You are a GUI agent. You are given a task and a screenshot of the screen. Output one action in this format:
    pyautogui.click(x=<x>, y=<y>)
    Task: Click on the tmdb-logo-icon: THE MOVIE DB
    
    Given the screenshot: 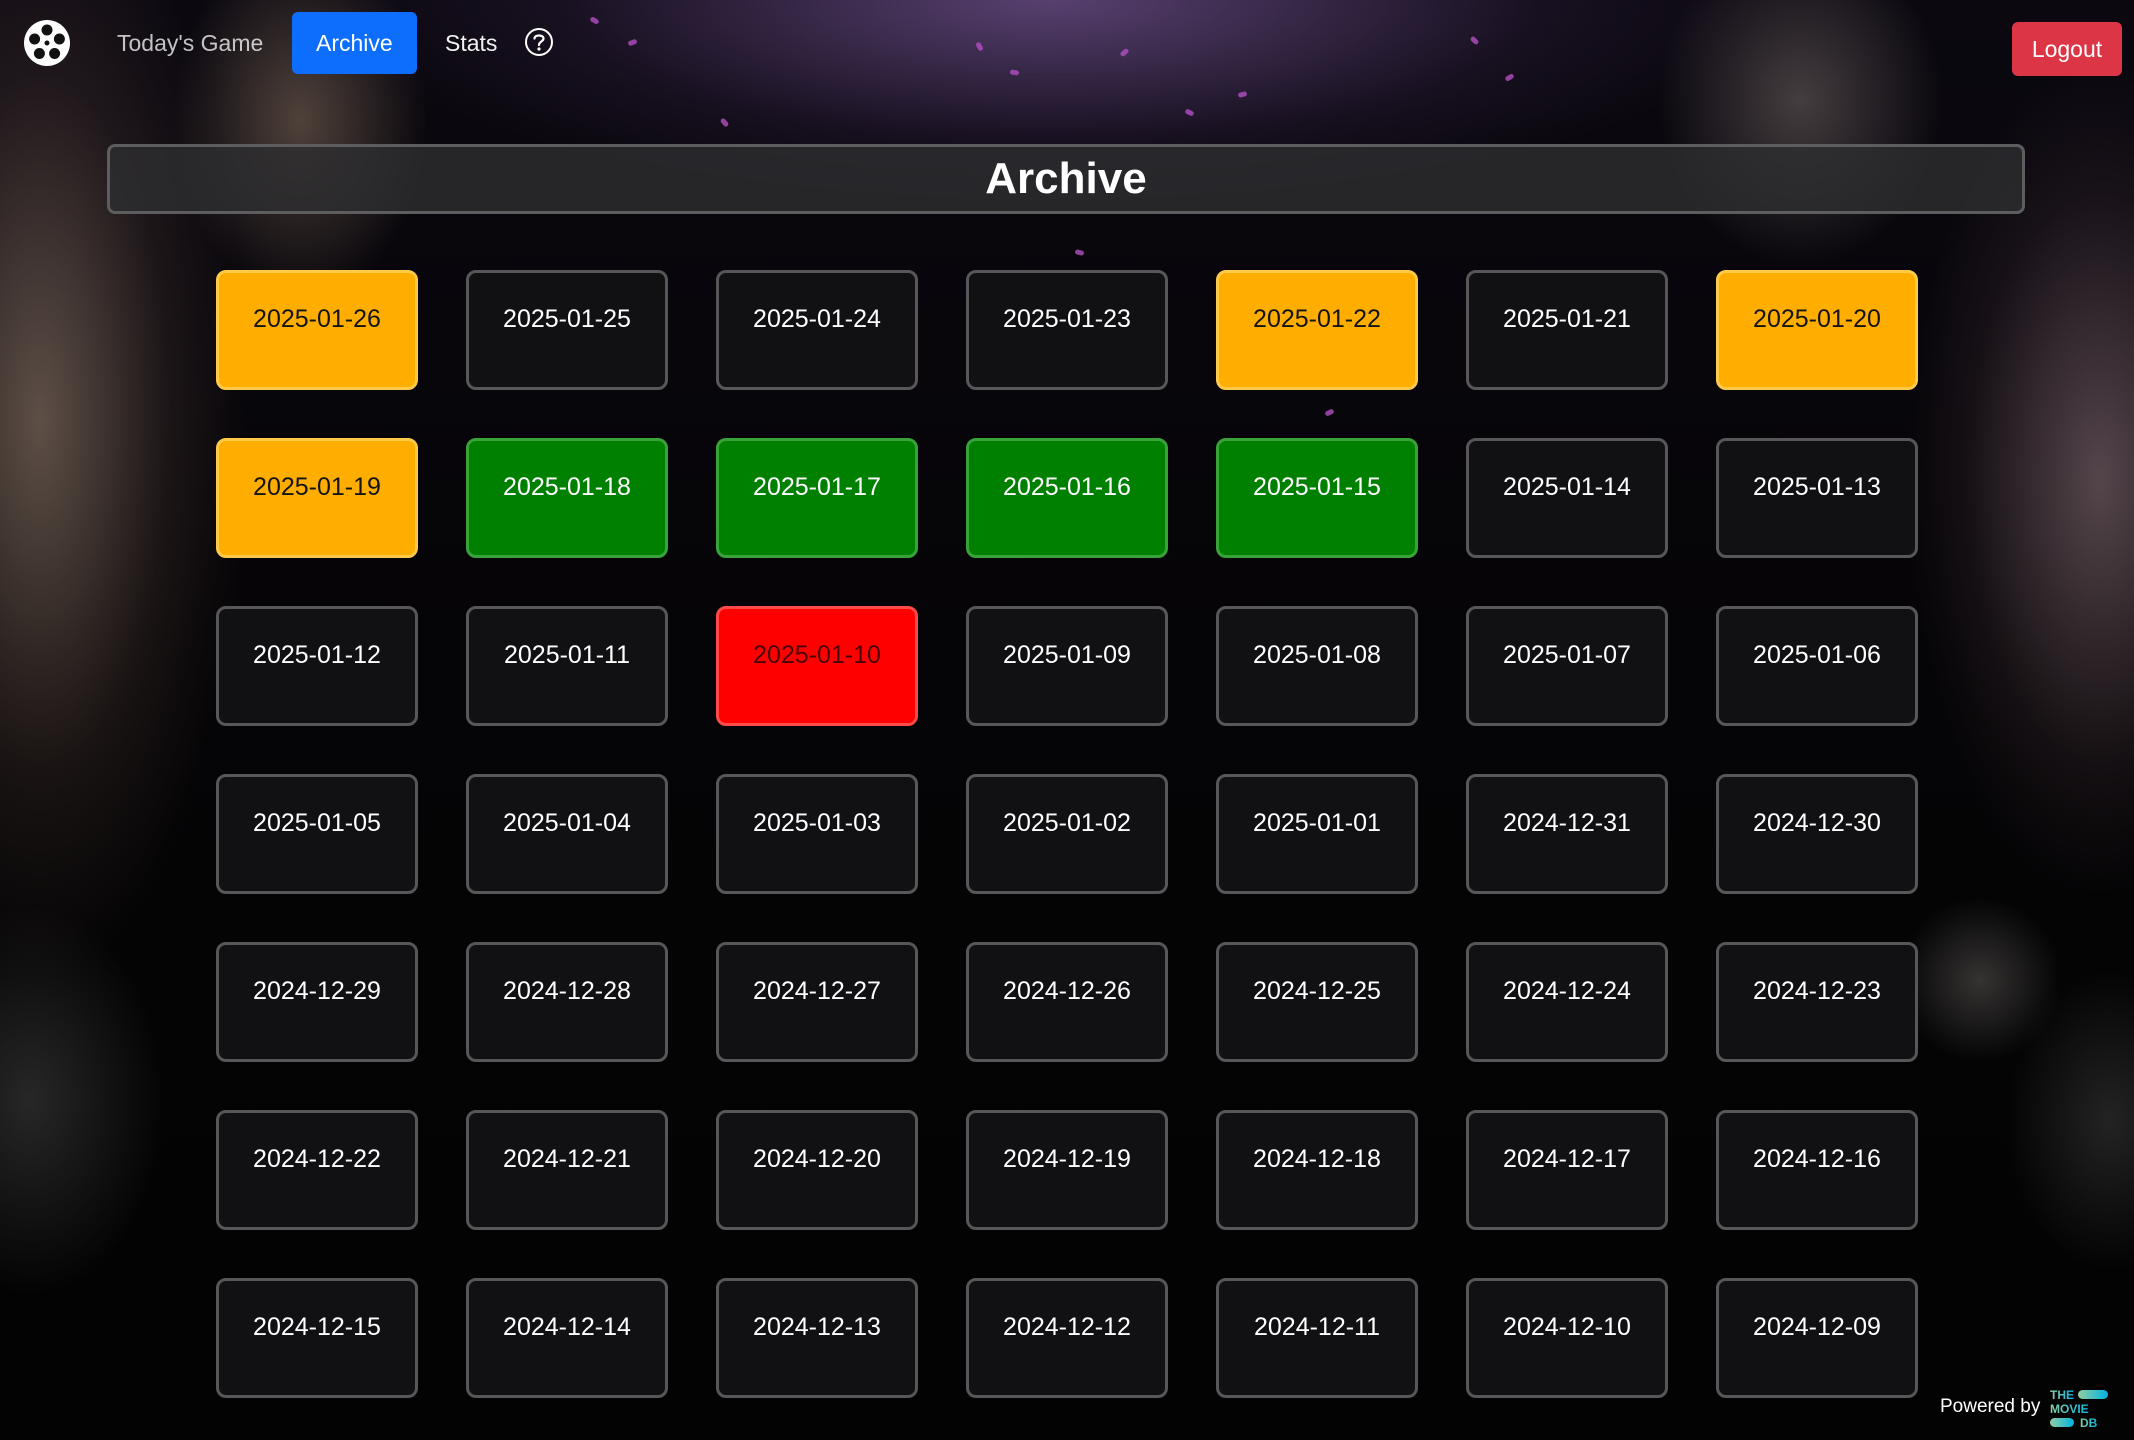 What is the action you would take?
    pyautogui.click(x=2079, y=1408)
    